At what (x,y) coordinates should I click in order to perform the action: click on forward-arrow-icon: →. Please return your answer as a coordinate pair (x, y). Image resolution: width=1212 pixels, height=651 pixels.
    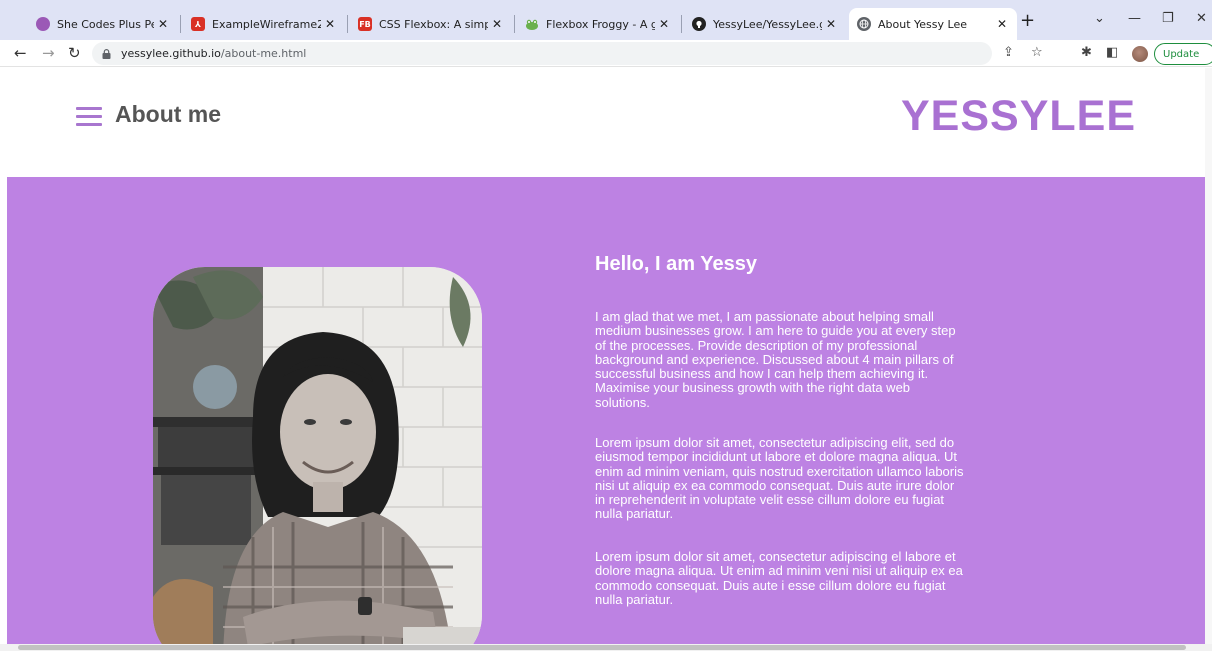
    Looking at the image, I should click on (48, 53).